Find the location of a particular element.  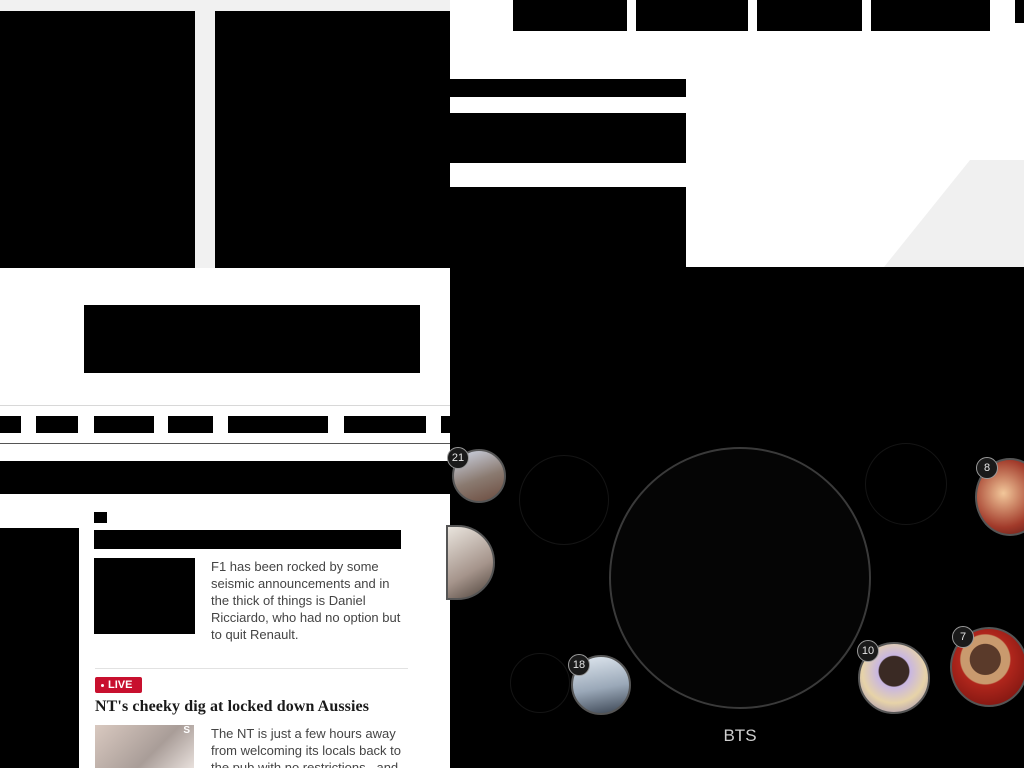

featured-artist-circle is located at coordinates (740, 578).